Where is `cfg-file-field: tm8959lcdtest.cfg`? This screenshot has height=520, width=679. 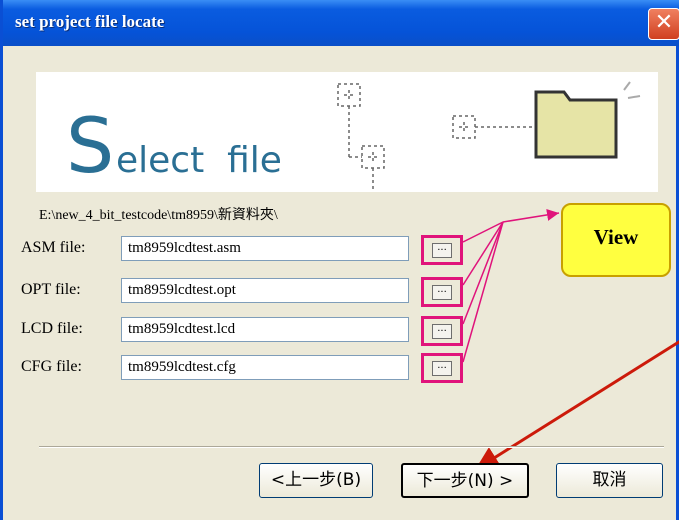 cfg-file-field: tm8959lcdtest.cfg is located at coordinates (265, 367).